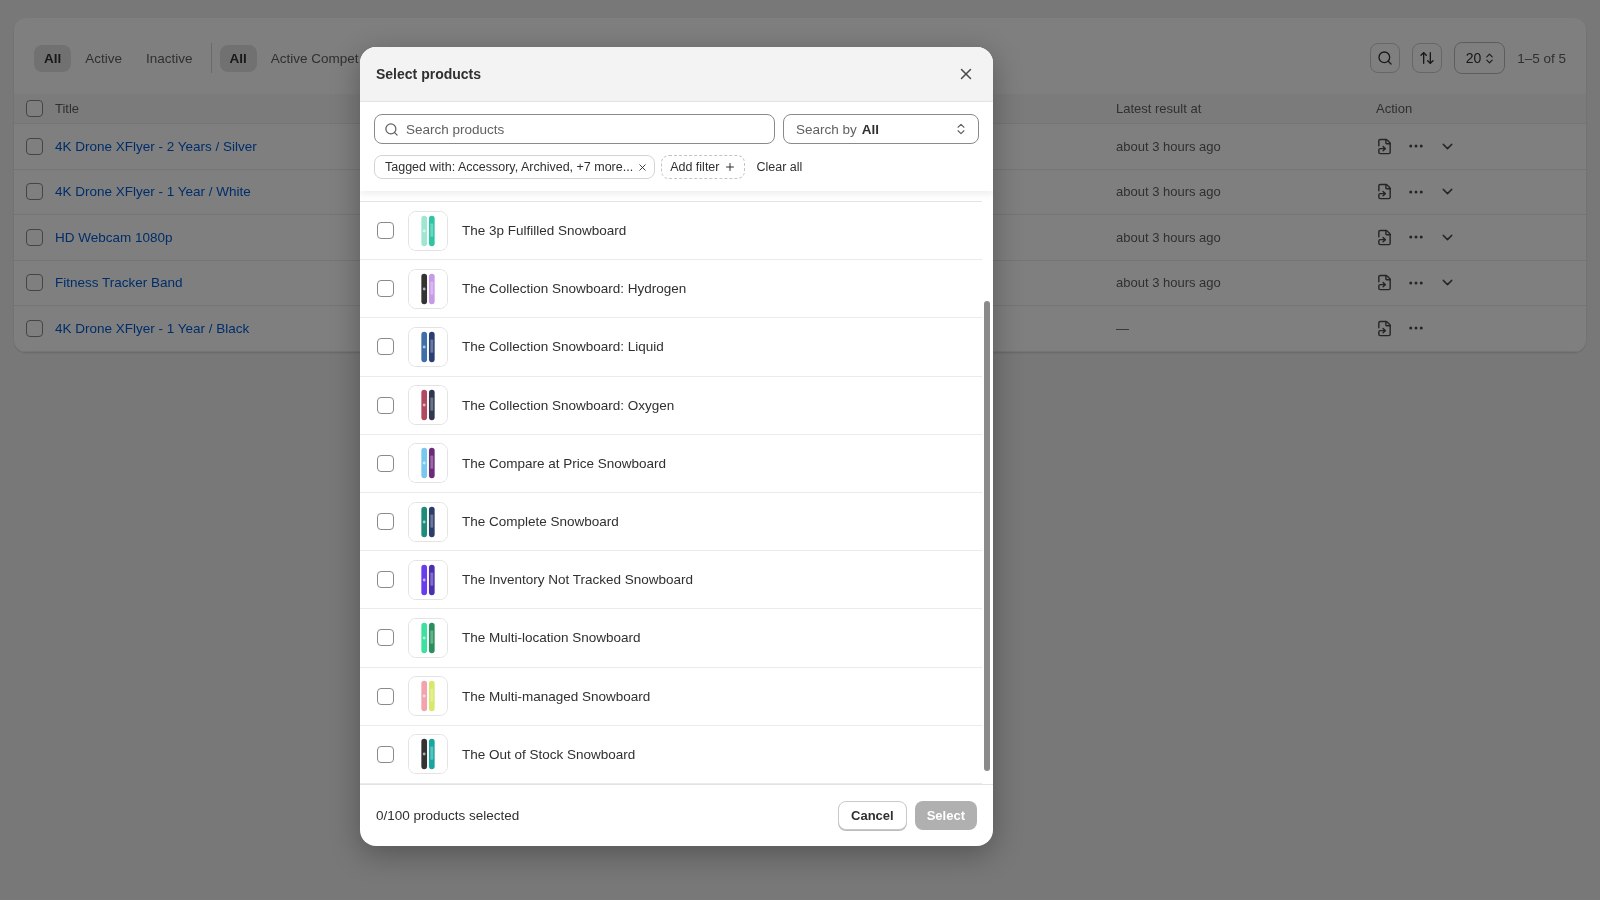  I want to click on search-button, so click(1384, 58).